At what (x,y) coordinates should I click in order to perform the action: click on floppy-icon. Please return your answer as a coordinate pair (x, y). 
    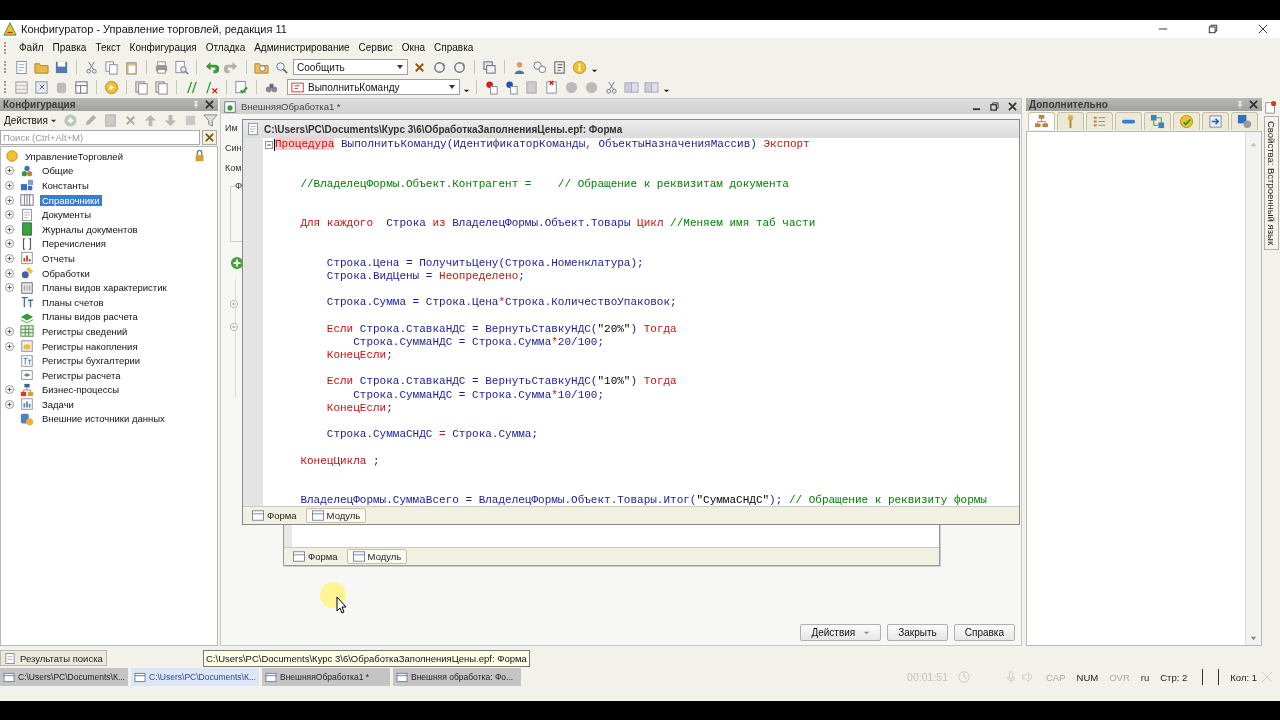
    Looking at the image, I should click on (61, 67).